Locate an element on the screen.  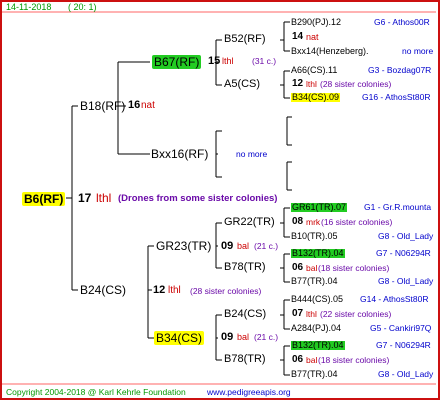
gen2-c-note: (21 c.) is located at coordinates (266, 246).